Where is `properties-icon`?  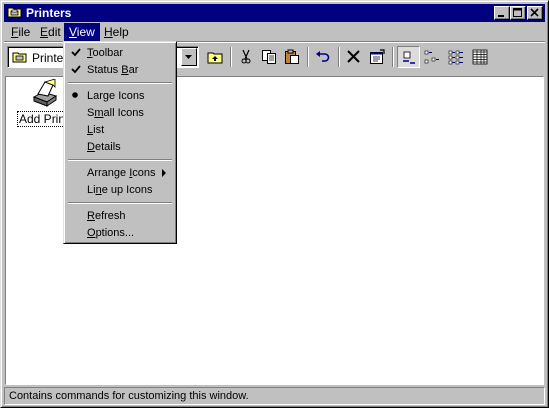
properties-icon is located at coordinates (377, 56).